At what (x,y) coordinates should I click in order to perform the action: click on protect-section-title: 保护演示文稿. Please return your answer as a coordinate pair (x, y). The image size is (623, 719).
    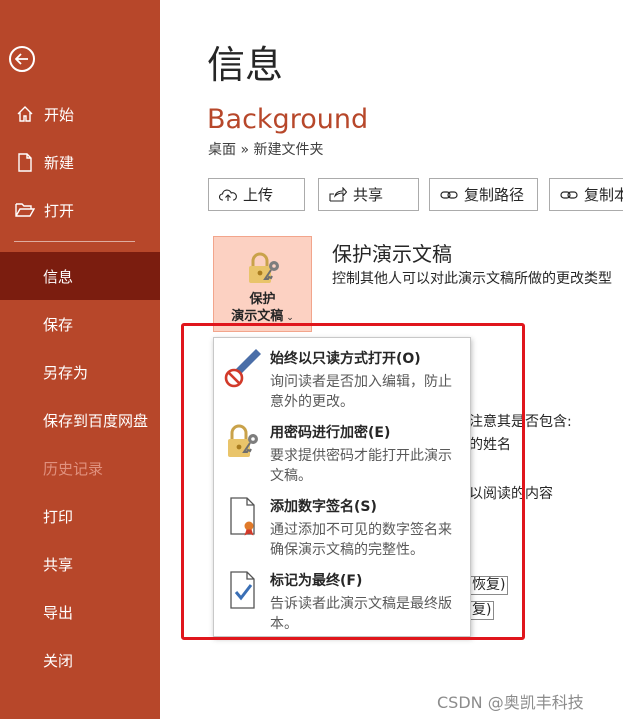
    Looking at the image, I should click on (392, 254).